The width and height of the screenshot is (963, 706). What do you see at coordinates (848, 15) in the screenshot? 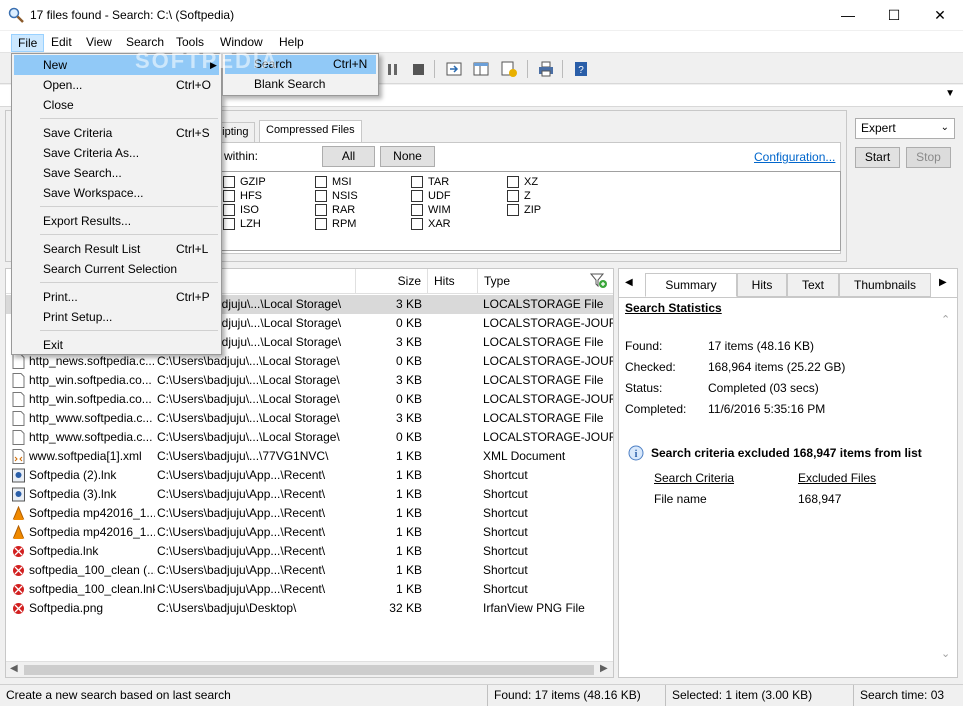
I see `minimize-button: —` at bounding box center [848, 15].